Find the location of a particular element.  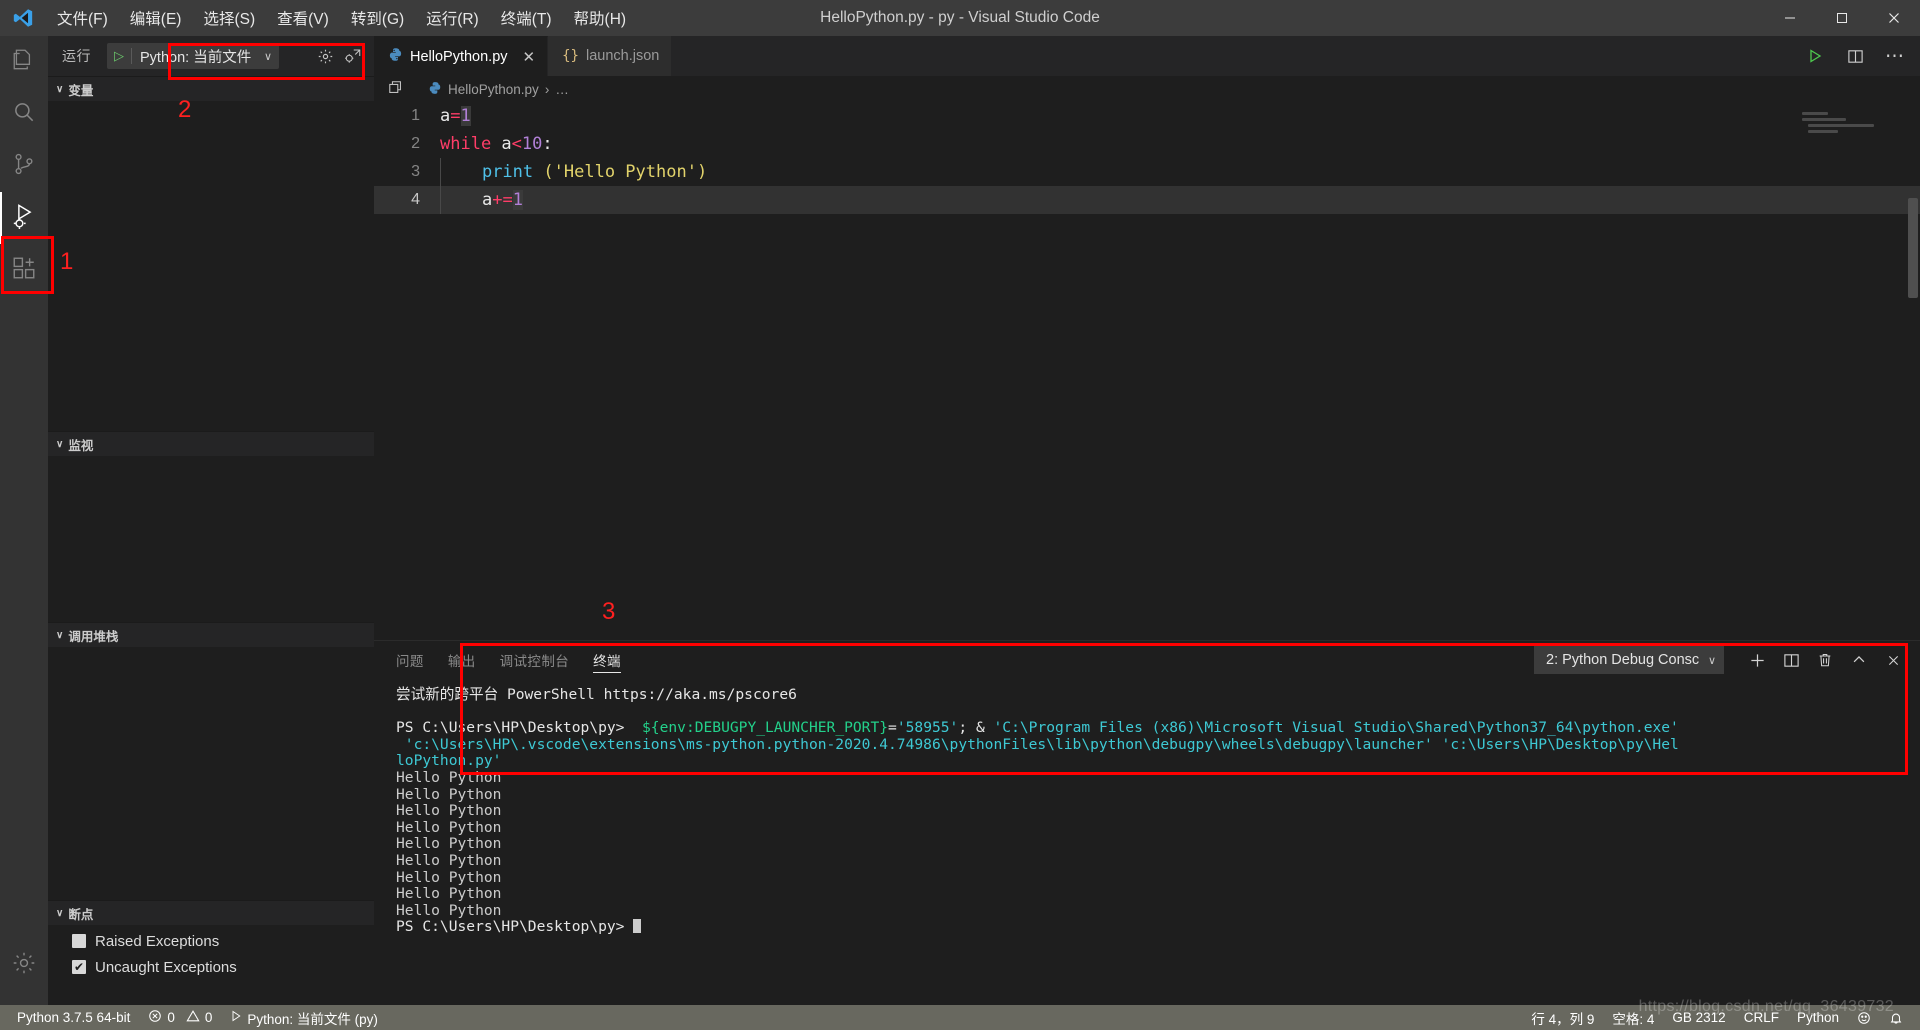

status-indentation: 空格: 4 is located at coordinates (1633, 1018).